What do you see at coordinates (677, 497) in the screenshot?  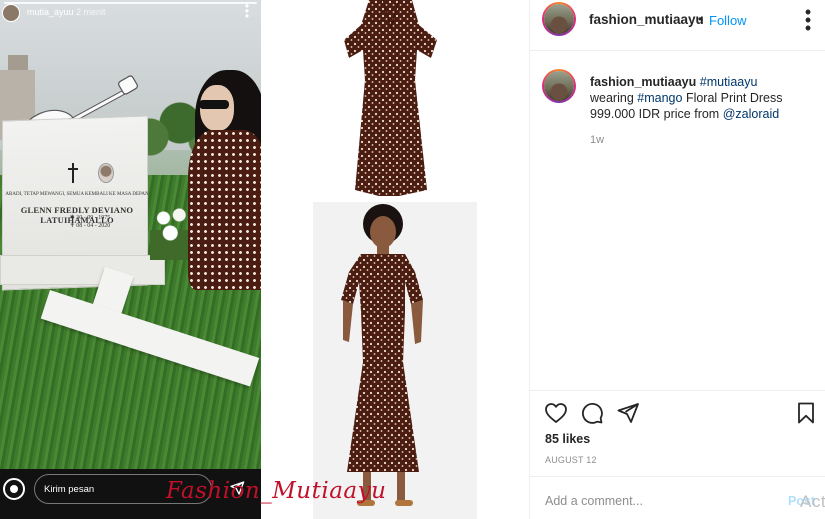 I see `comment-box: Add a comment... Post` at bounding box center [677, 497].